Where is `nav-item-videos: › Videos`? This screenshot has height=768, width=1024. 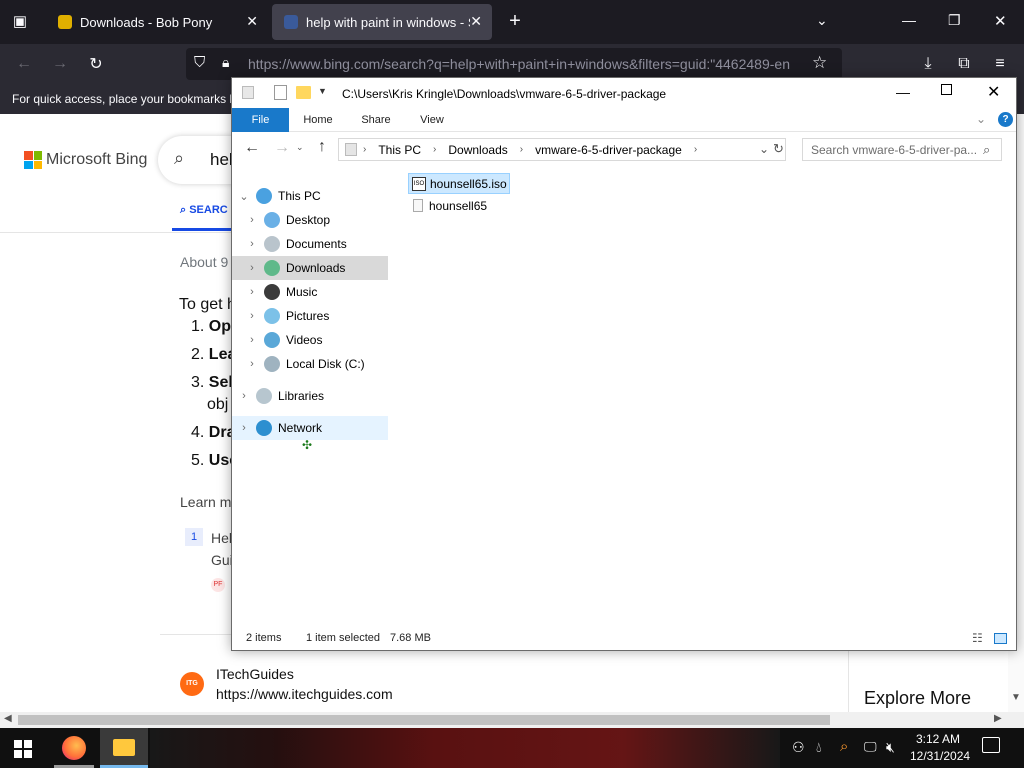 nav-item-videos: › Videos is located at coordinates (316, 340).